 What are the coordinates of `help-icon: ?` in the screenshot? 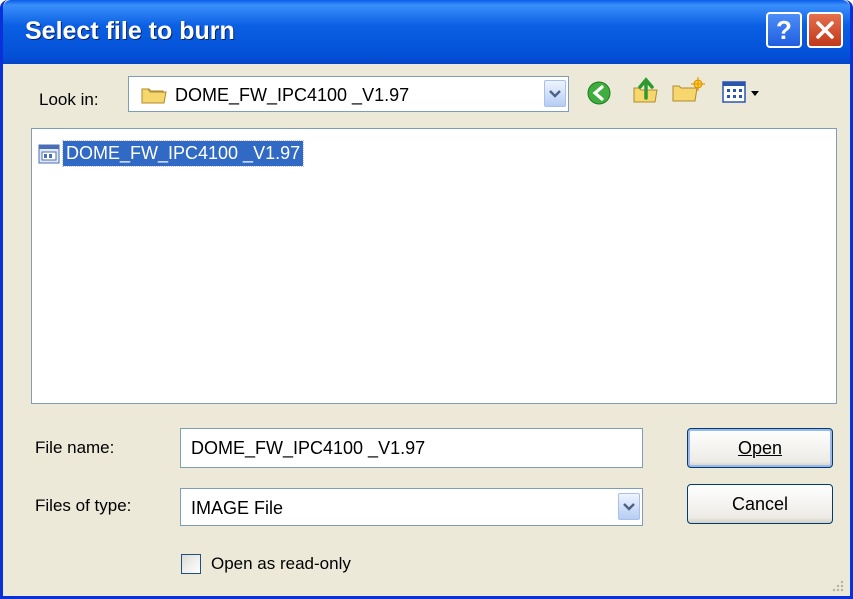 It's located at (784, 29).